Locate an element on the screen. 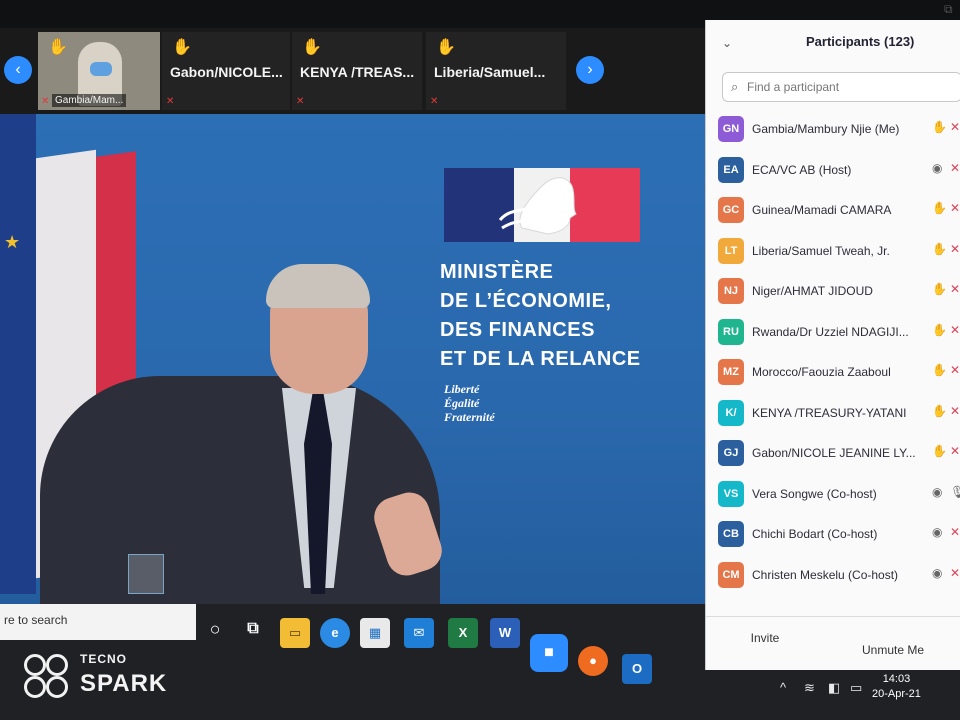  participant-row: MZ Morocco/Faouzia Zaaboul ✋ ✕ is located at coordinates (833, 373).